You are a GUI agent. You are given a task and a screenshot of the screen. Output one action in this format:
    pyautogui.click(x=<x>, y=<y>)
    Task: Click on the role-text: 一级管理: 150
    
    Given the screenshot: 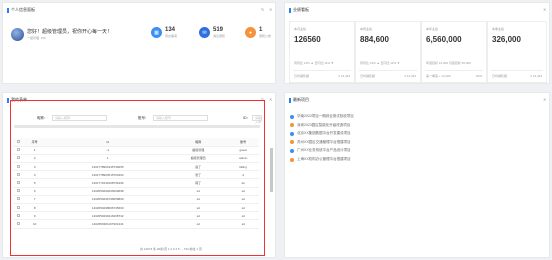 What is the action you would take?
    pyautogui.click(x=36, y=38)
    